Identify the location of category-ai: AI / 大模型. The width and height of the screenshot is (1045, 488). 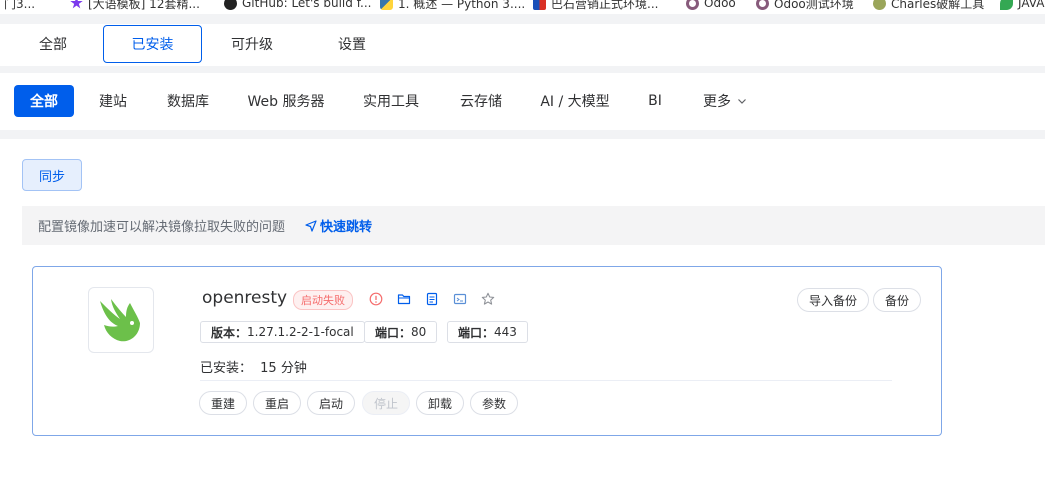
(575, 101).